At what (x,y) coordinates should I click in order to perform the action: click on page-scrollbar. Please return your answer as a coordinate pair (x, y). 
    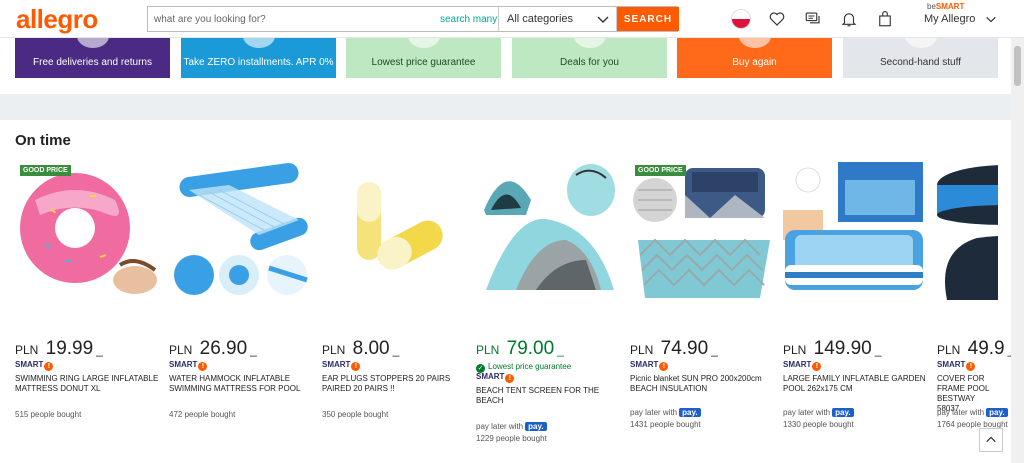
    Looking at the image, I should click on (1017, 250).